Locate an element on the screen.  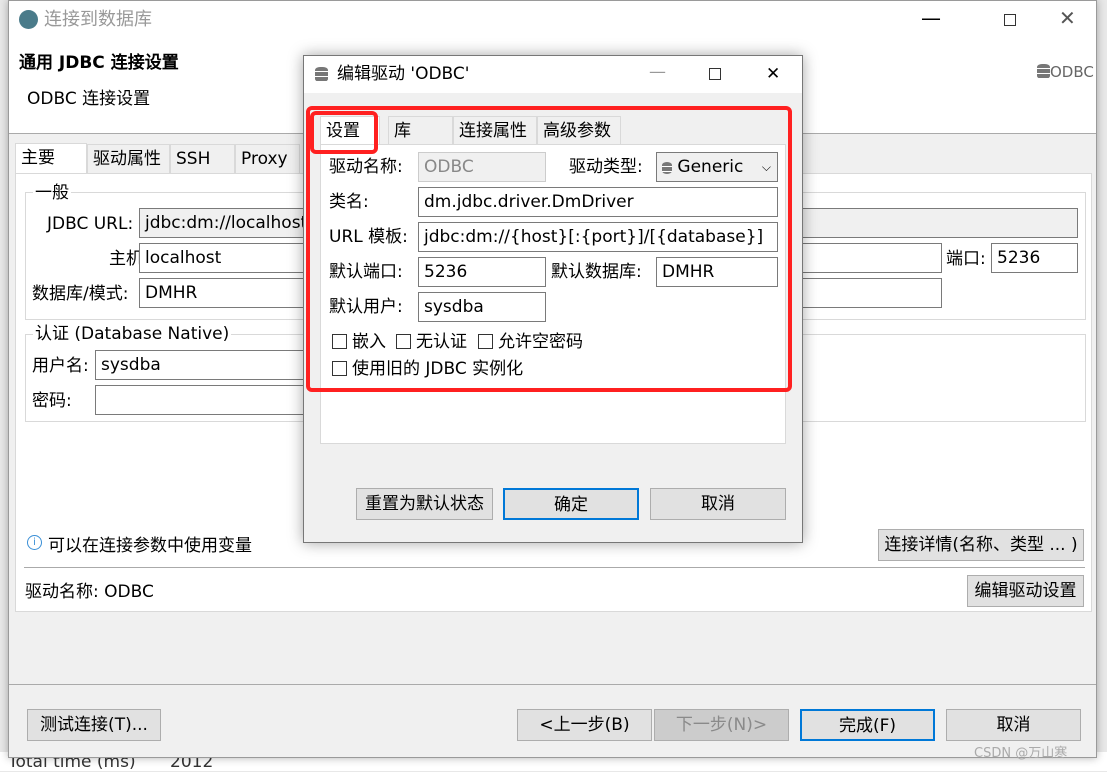
dialog-cancel-button: 取消 is located at coordinates (718, 504).